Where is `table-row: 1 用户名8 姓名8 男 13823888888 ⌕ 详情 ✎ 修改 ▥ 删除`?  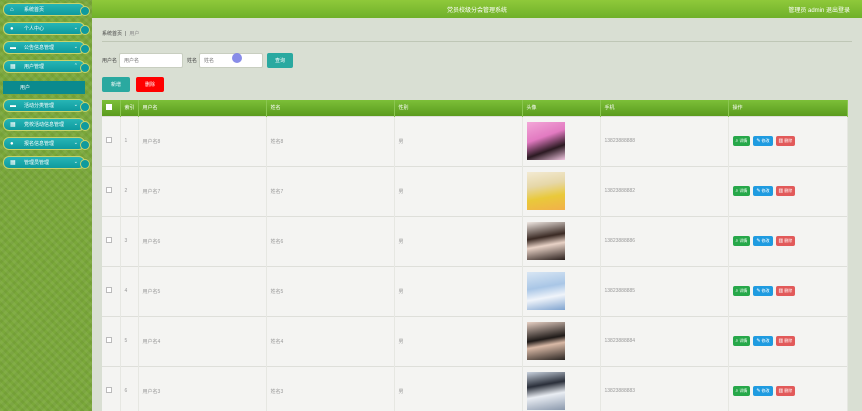 table-row: 1 用户名8 姓名8 男 13823888888 ⌕ 详情 ✎ 修改 ▥ 删除 is located at coordinates (475, 140).